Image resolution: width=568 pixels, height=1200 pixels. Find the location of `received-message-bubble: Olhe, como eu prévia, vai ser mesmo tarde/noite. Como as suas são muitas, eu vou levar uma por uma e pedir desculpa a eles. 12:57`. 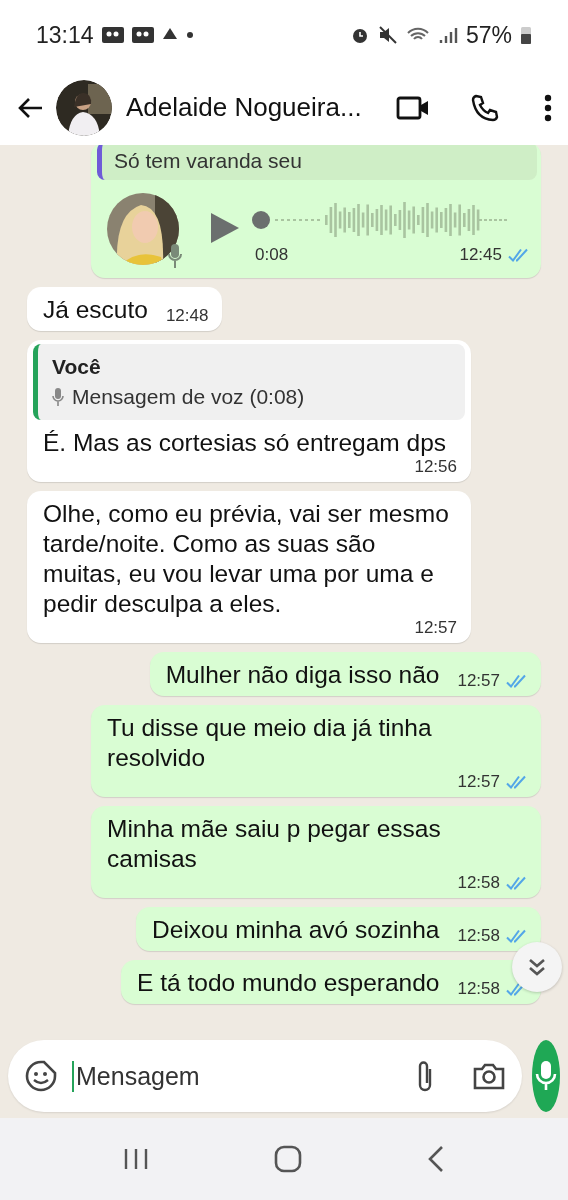

received-message-bubble: Olhe, como eu prévia, vai ser mesmo tarde/noite. Como as suas são muitas, eu vou levar uma por uma e pedir desculpa a eles. 12:57 is located at coordinates (249, 567).